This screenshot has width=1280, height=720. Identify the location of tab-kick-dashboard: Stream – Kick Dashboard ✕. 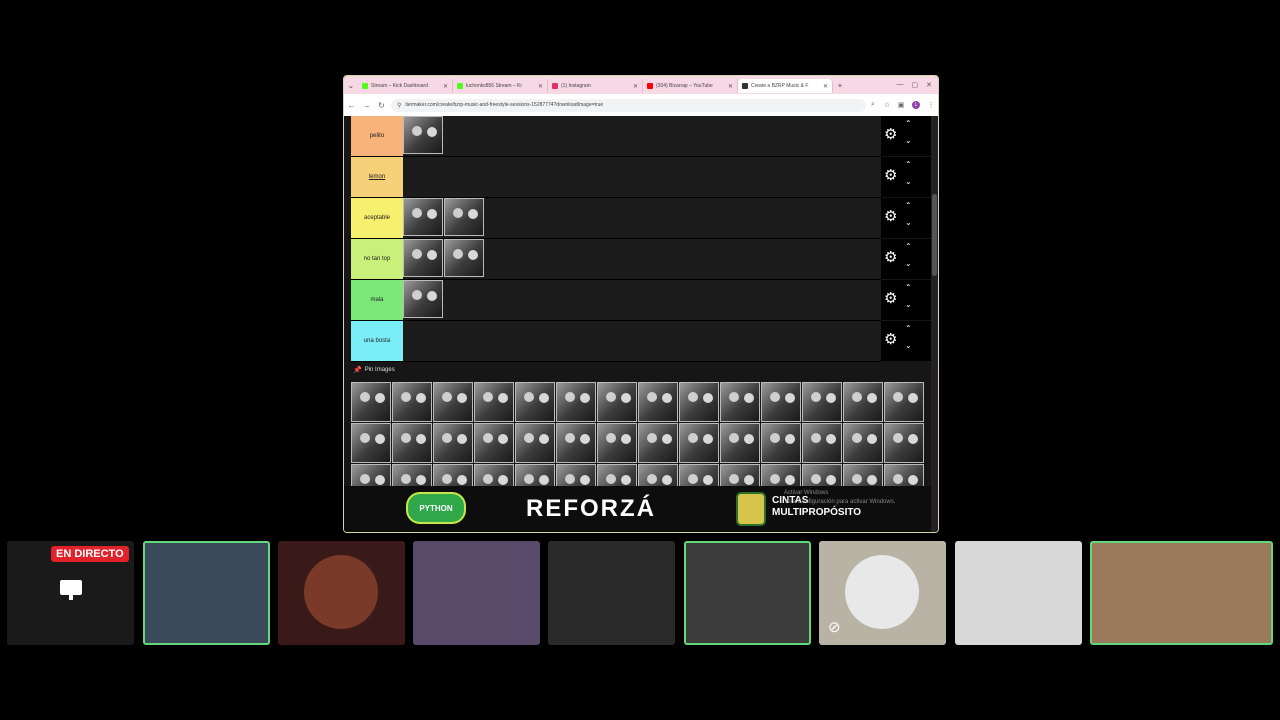
(405, 86).